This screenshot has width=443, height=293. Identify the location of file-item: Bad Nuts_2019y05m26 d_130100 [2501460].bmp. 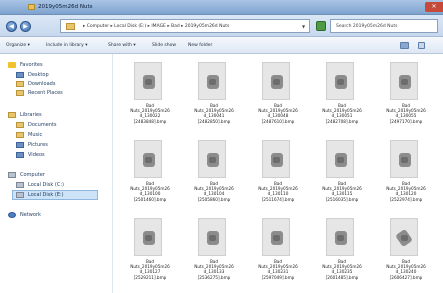
(150, 177).